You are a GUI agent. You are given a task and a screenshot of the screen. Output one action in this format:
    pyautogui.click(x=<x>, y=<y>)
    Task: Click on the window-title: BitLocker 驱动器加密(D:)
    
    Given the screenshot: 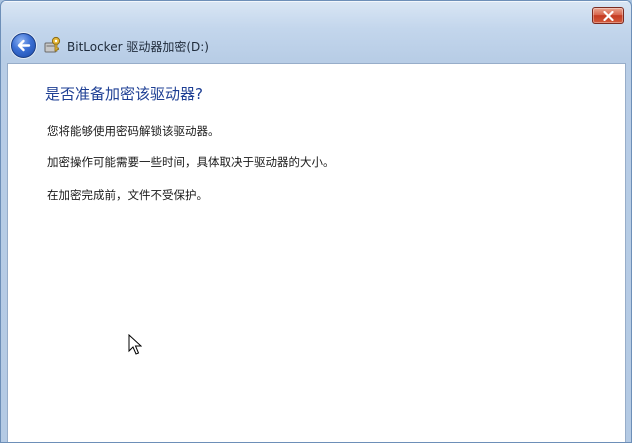 What is the action you would take?
    pyautogui.click(x=138, y=47)
    